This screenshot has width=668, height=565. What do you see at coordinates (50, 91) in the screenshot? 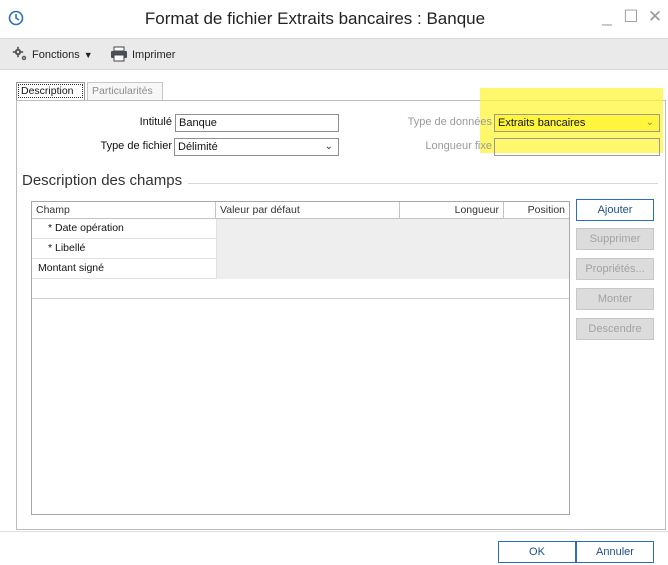
I see `tab-description: Description` at bounding box center [50, 91].